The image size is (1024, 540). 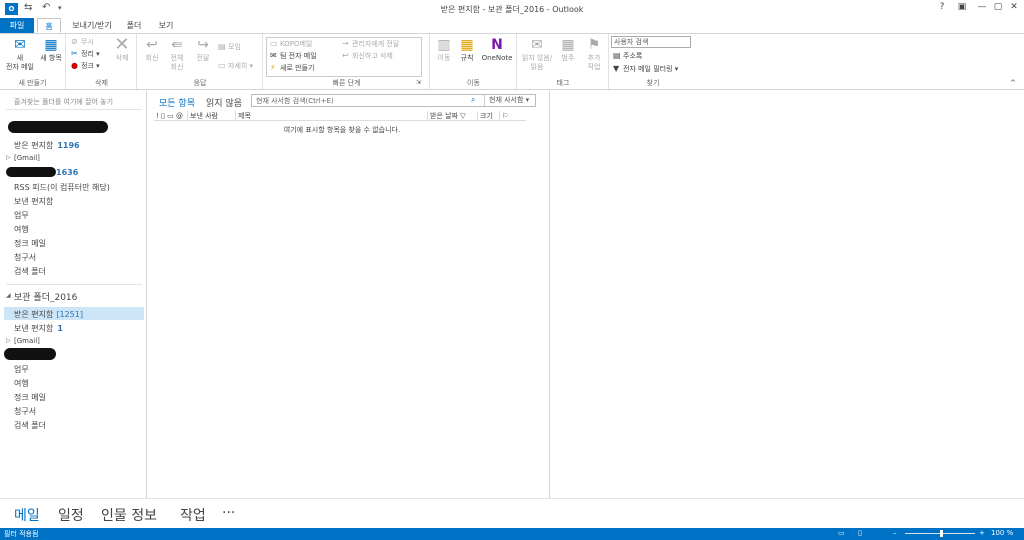 What do you see at coordinates (21, 369) in the screenshot?
I see `archive-folder-work: 업무` at bounding box center [21, 369].